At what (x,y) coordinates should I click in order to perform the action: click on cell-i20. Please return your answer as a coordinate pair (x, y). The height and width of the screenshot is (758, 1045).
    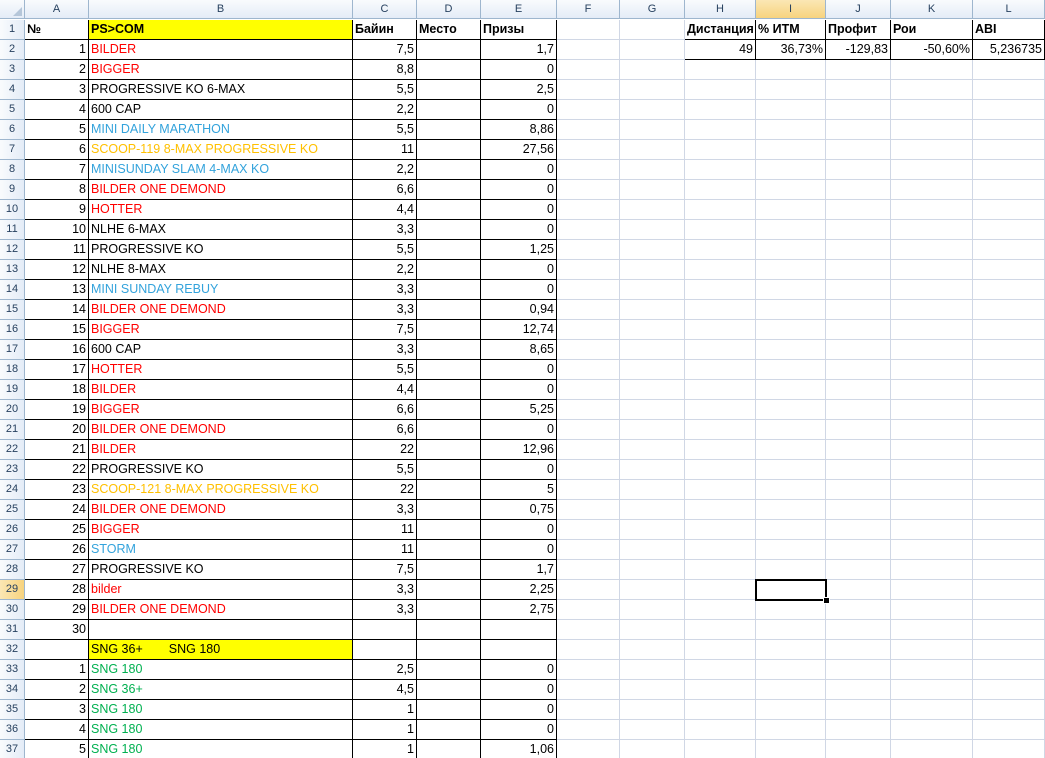
    Looking at the image, I should click on (791, 410).